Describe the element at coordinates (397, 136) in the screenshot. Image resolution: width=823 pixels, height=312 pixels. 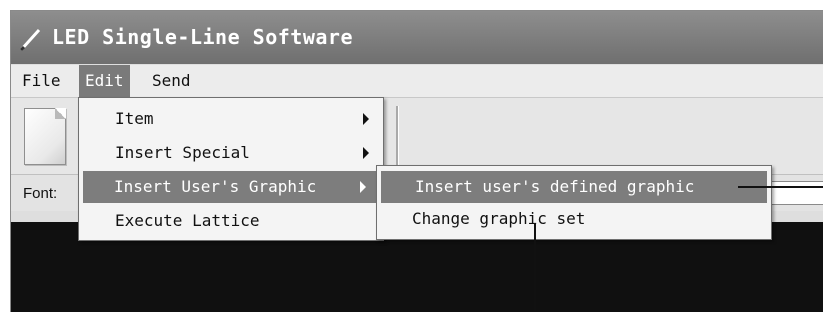
I see `toolbar-separator` at that location.